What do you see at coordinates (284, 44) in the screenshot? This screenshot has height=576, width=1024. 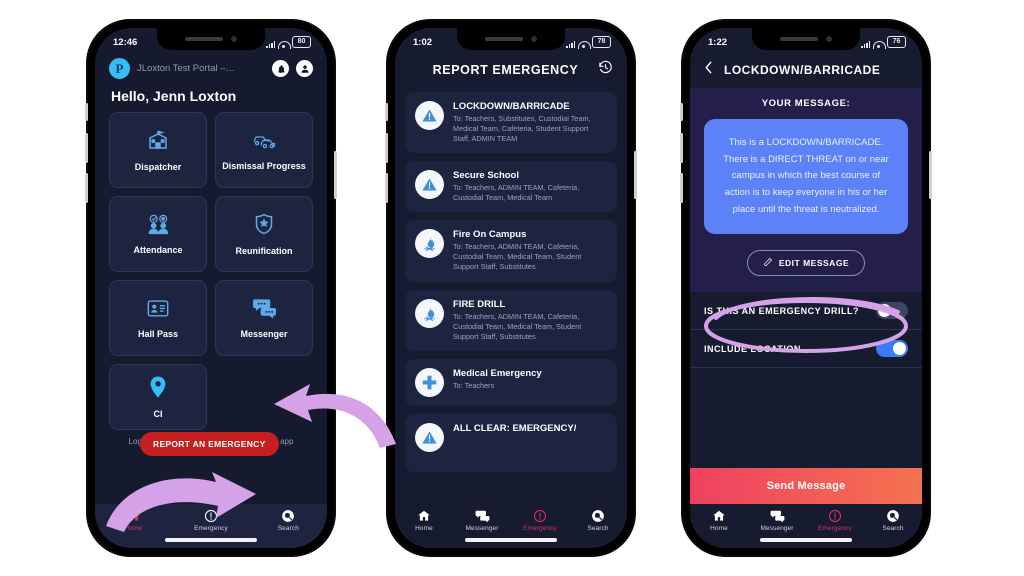 I see `wifi-icon` at bounding box center [284, 44].